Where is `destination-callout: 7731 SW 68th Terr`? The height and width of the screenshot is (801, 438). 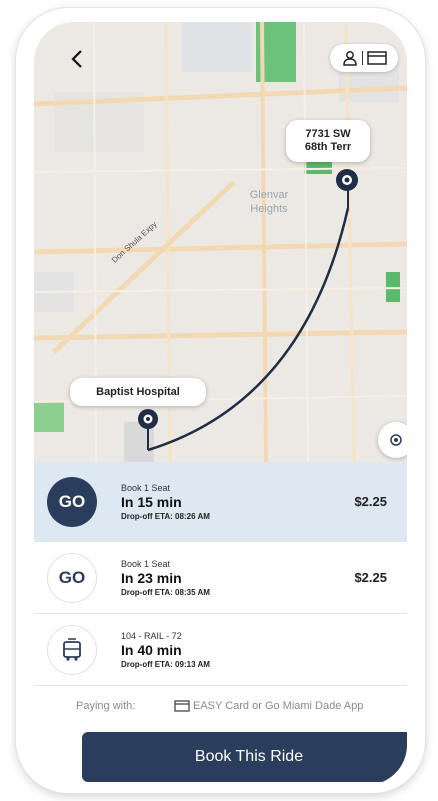 destination-callout: 7731 SW 68th Terr is located at coordinates (328, 141).